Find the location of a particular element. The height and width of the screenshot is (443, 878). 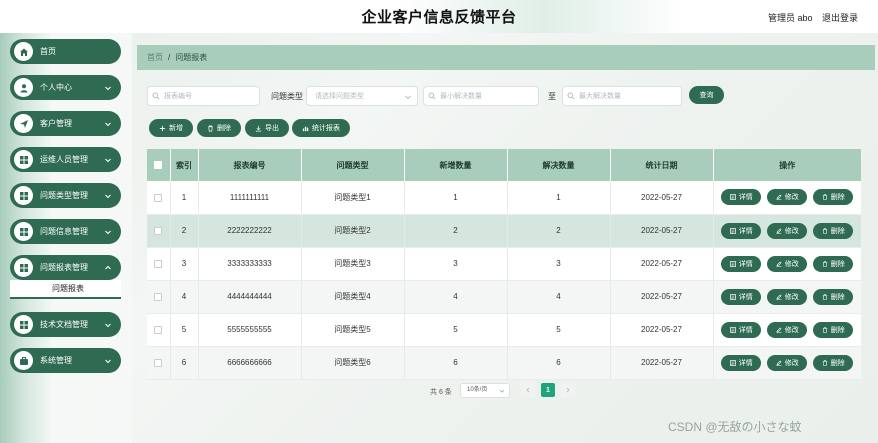

select-all-checkbox is located at coordinates (158, 165).